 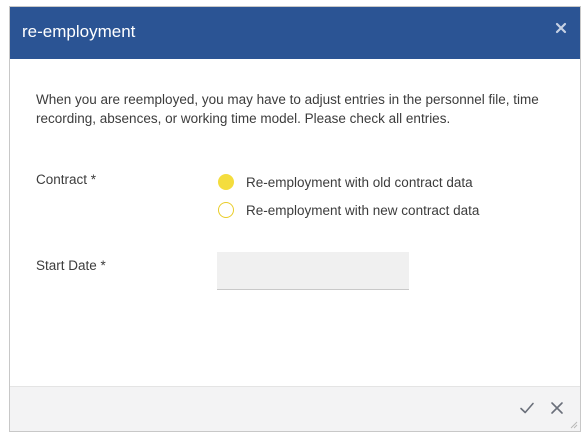 I want to click on checkmark-icon, so click(x=527, y=408).